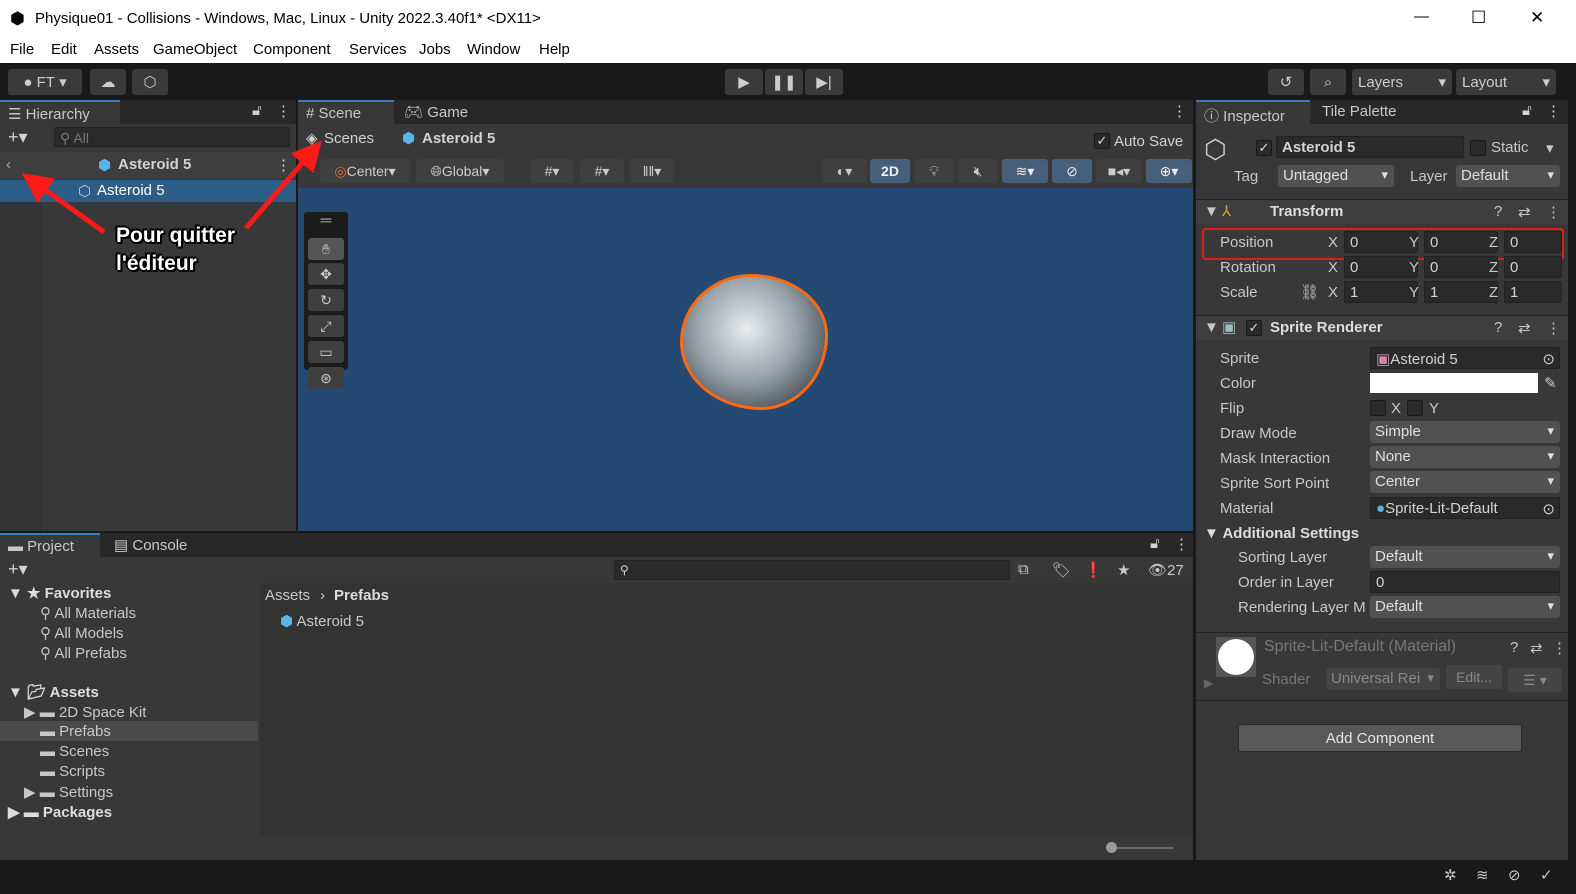 This screenshot has height=894, width=1576. I want to click on arrow-to-back-chevron, so click(63, 204).